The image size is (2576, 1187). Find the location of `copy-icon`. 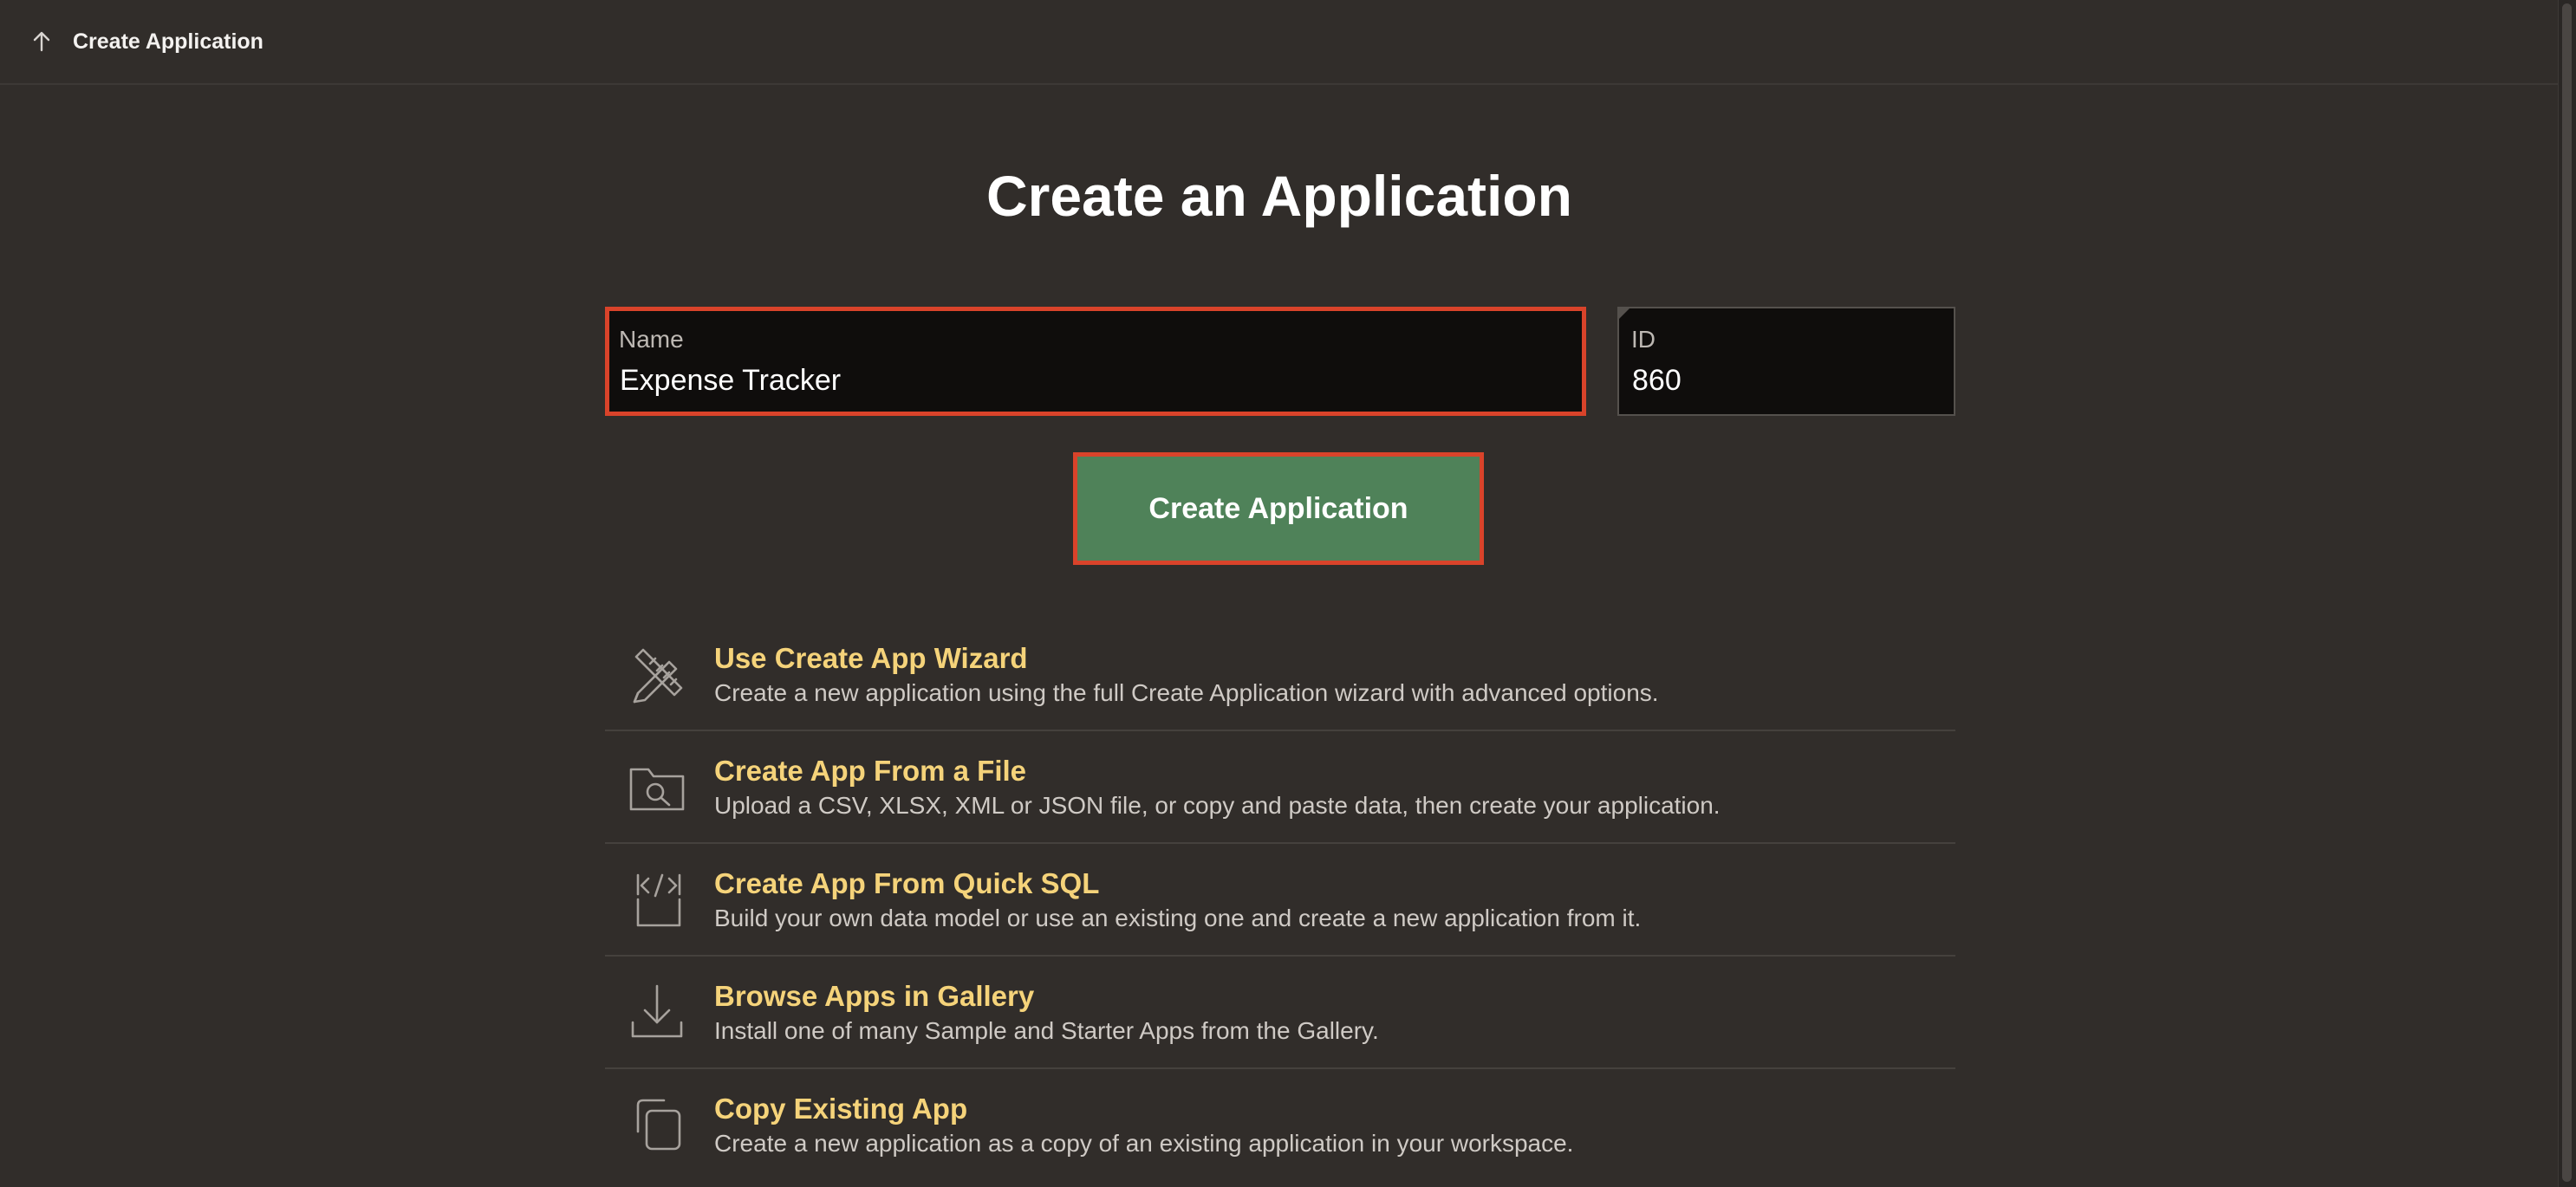

copy-icon is located at coordinates (657, 1124).